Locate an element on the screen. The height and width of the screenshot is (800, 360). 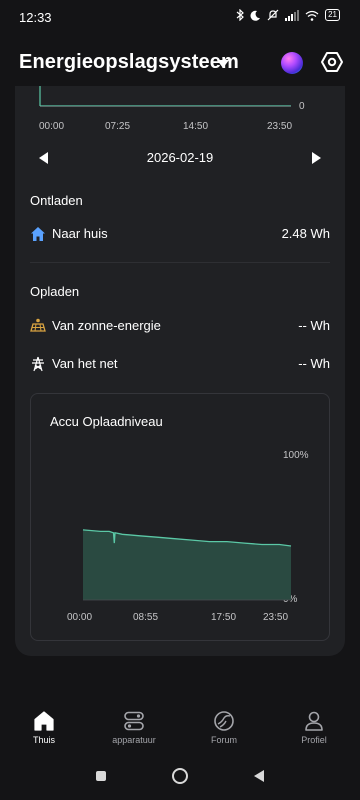
status-icons: 21 is located at coordinates (288, 15).